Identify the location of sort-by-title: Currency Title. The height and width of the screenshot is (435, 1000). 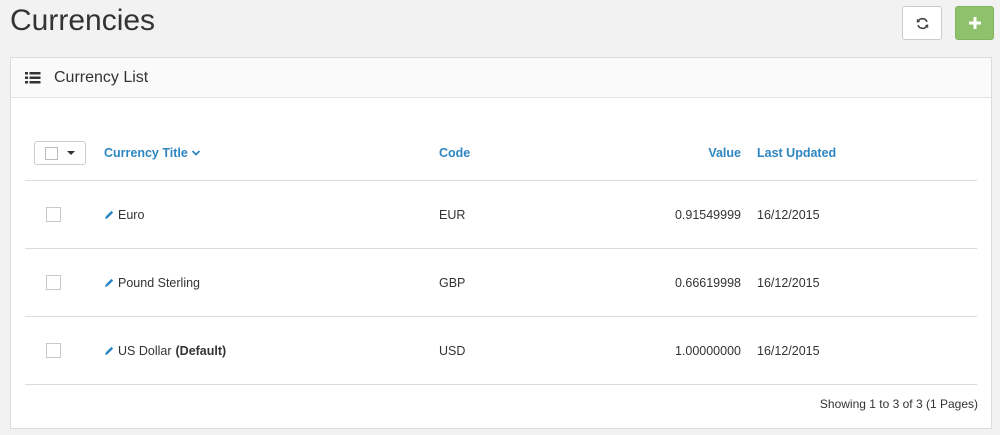
(152, 153).